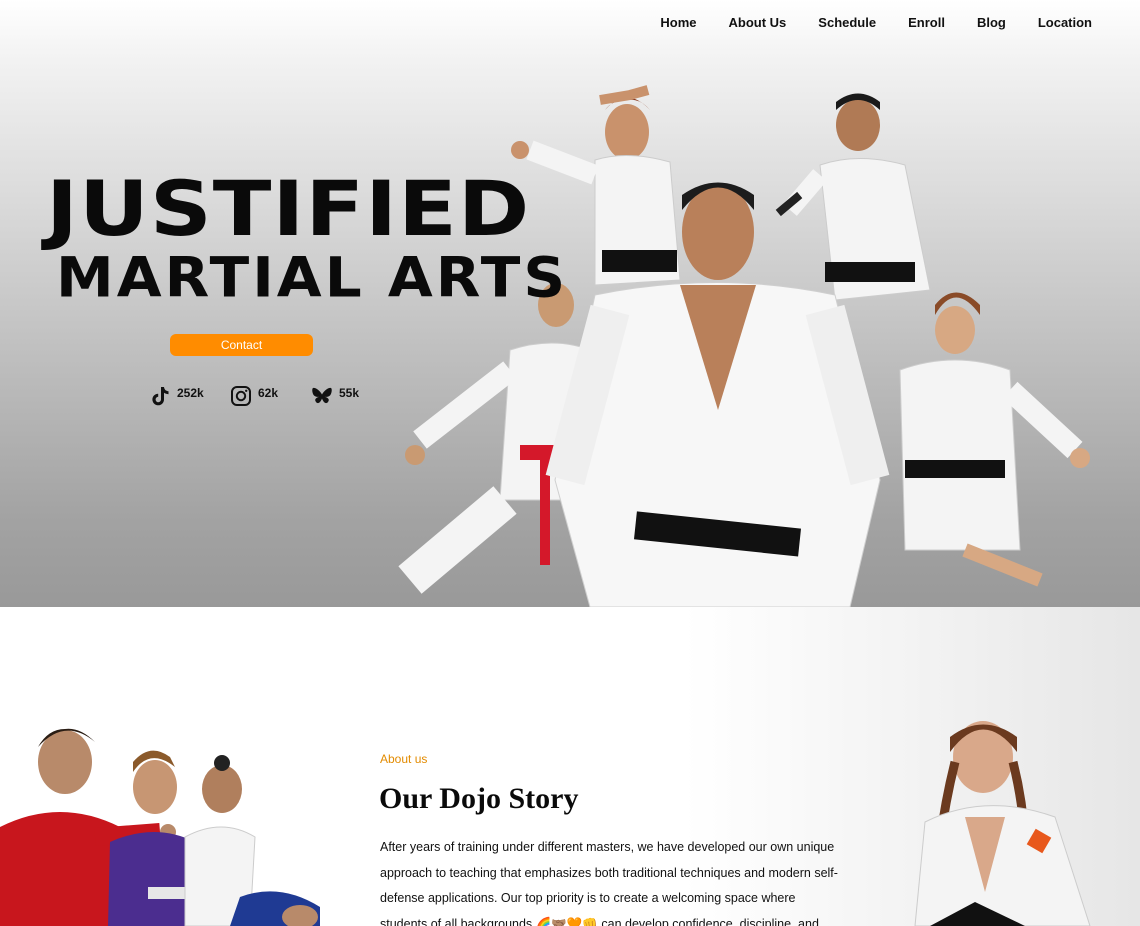  I want to click on students-image, so click(160, 827).